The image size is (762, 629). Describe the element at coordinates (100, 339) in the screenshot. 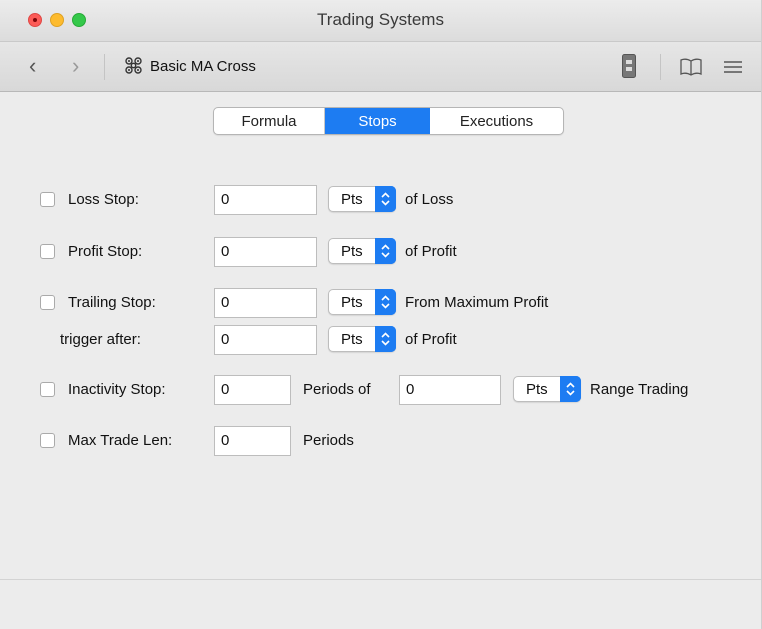

I see `trigger-after-label: trigger after:` at that location.